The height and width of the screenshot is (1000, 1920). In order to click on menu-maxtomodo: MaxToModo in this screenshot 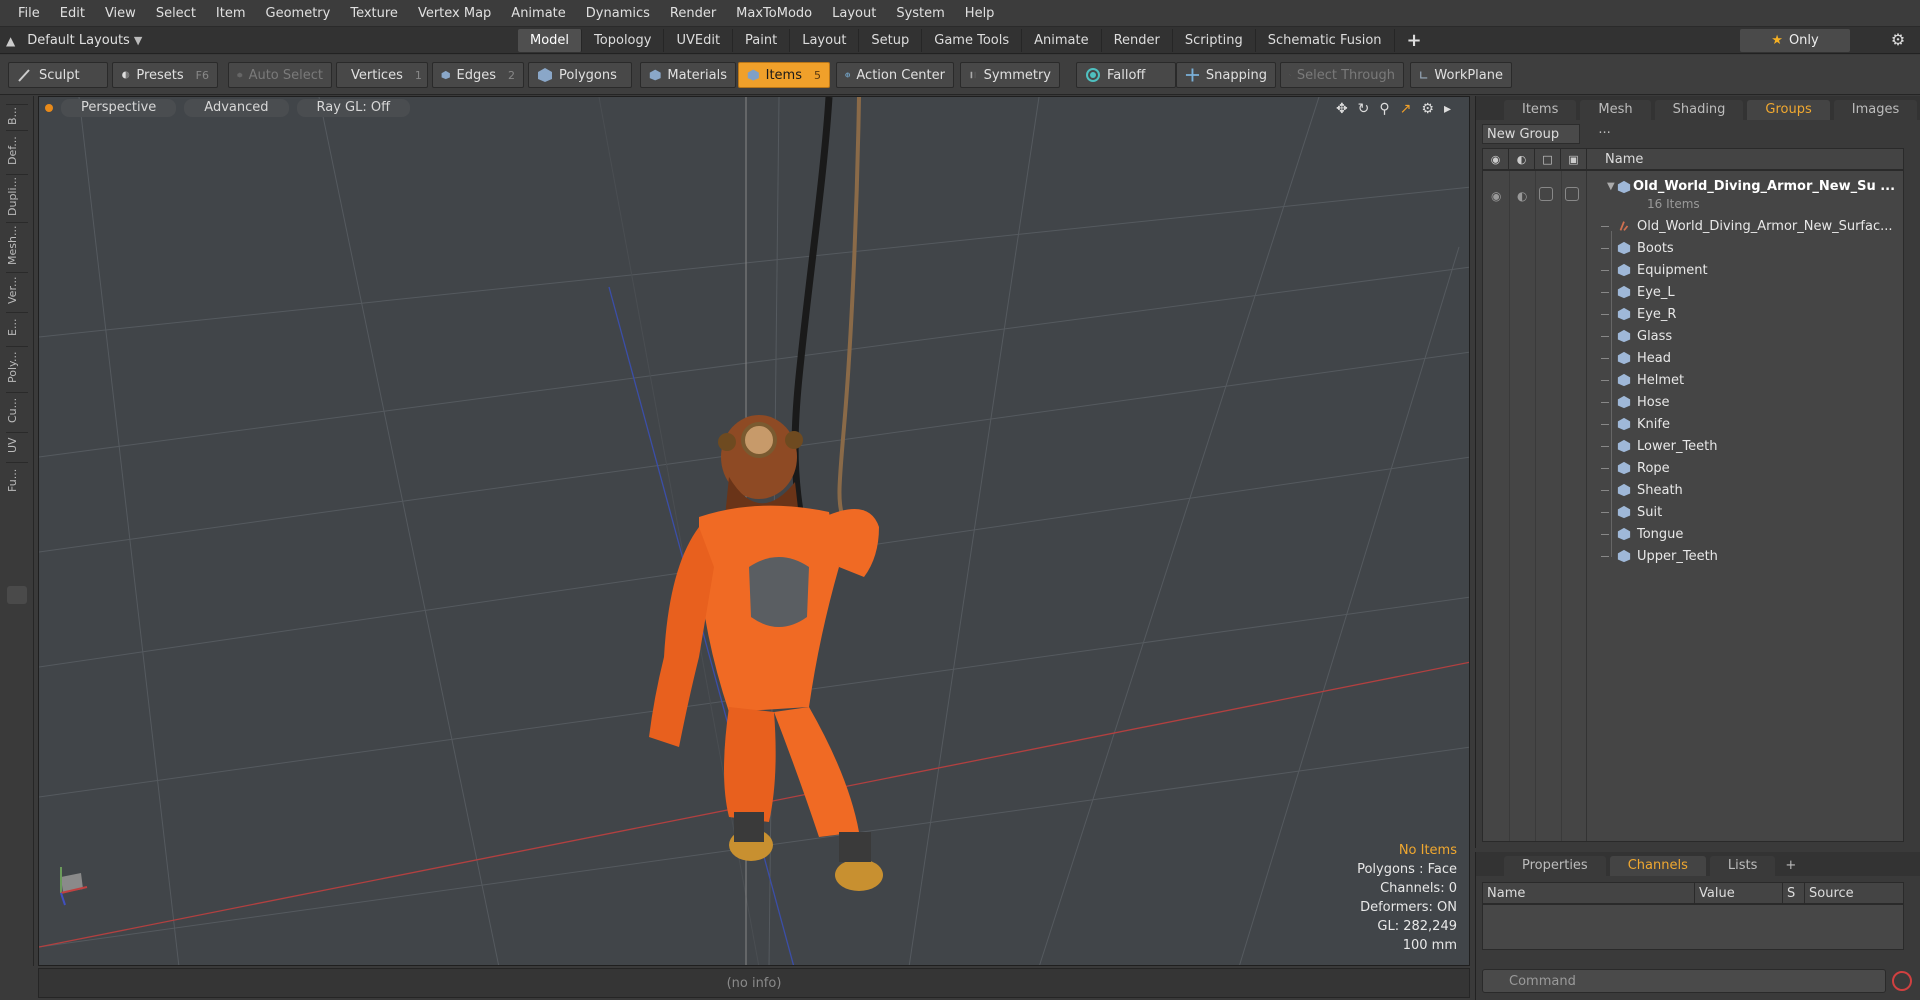, I will do `click(774, 13)`.